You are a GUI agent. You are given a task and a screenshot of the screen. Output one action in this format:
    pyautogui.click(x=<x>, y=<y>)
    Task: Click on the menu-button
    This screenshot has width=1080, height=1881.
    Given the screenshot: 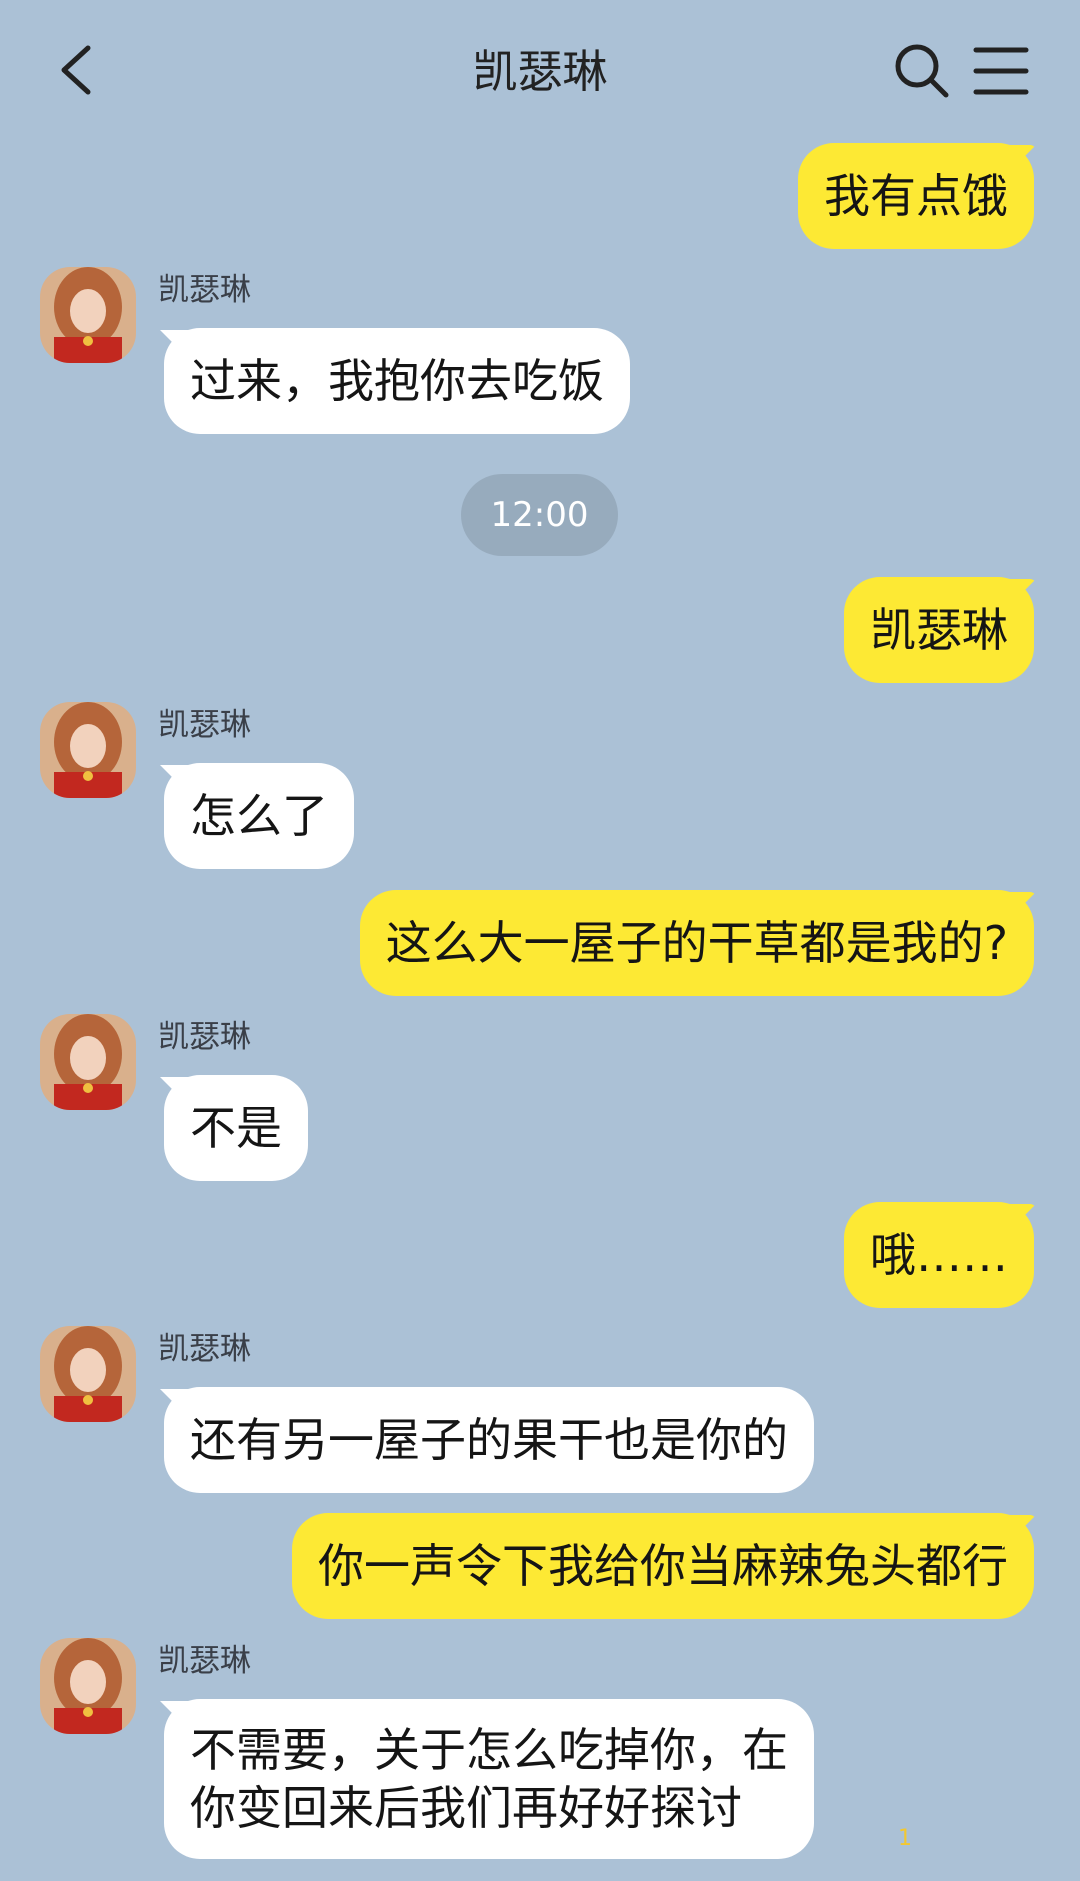 What is the action you would take?
    pyautogui.click(x=1001, y=71)
    